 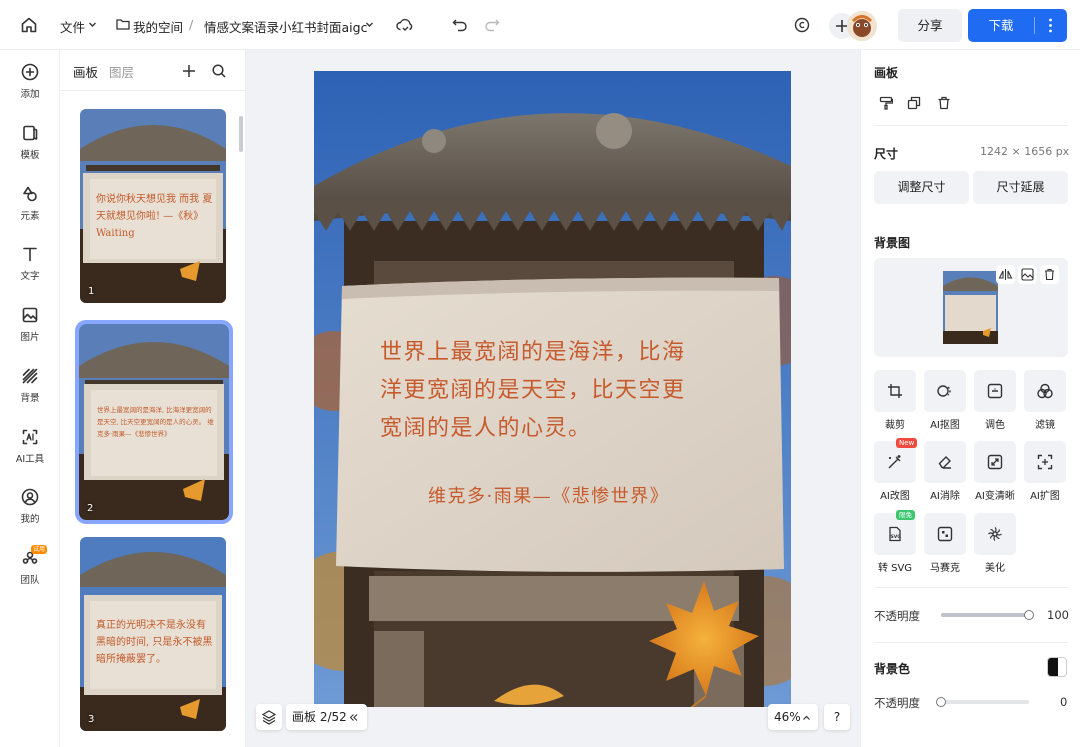 I want to click on duplicate-icon, so click(x=914, y=103).